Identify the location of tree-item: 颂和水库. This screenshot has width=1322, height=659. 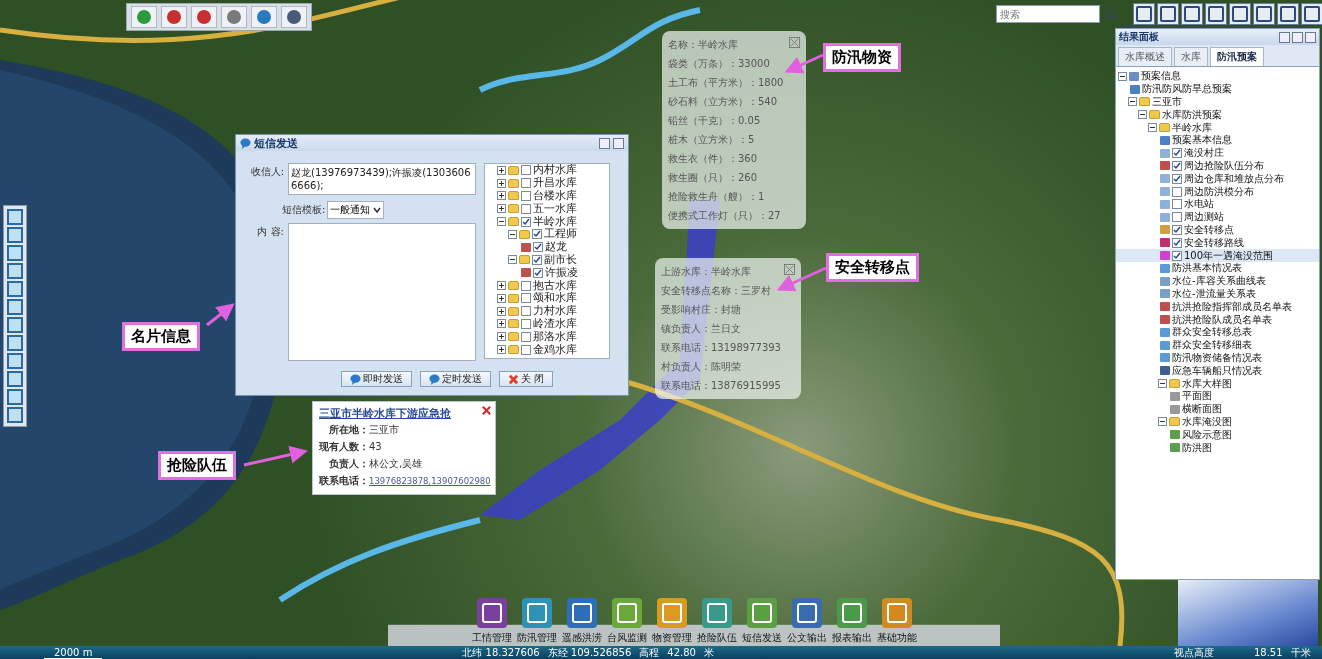
(555, 298).